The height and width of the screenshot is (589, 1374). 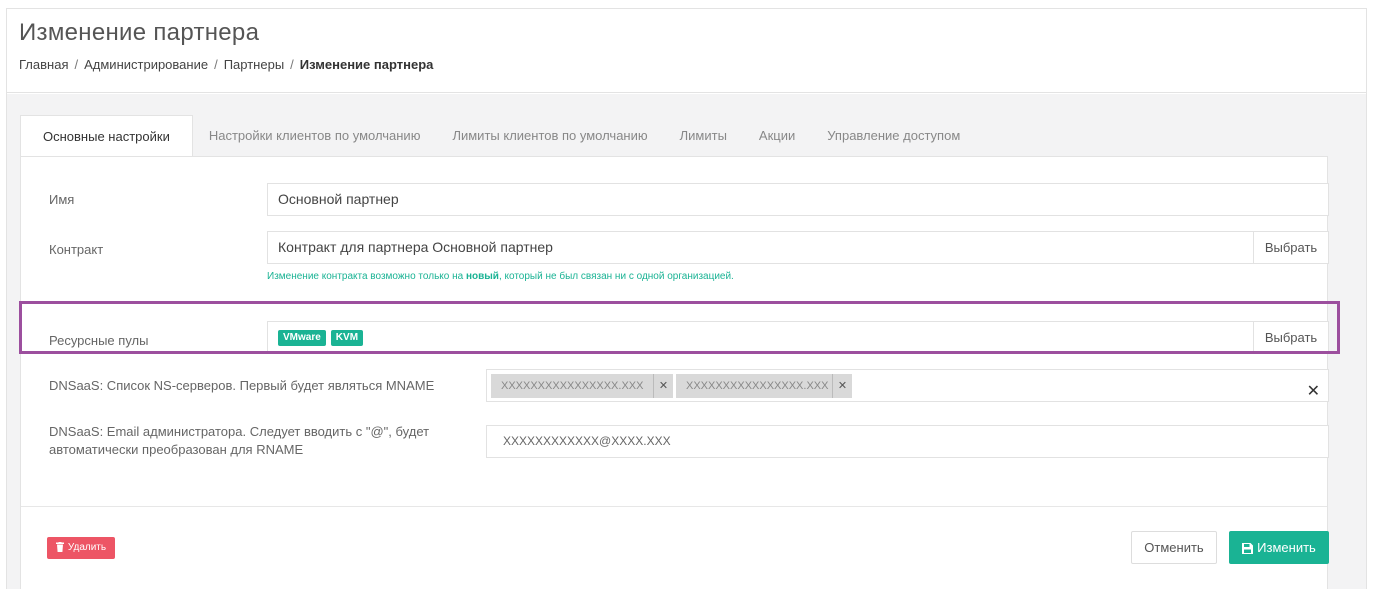 I want to click on clear-all-icon: ✕, so click(x=1313, y=388).